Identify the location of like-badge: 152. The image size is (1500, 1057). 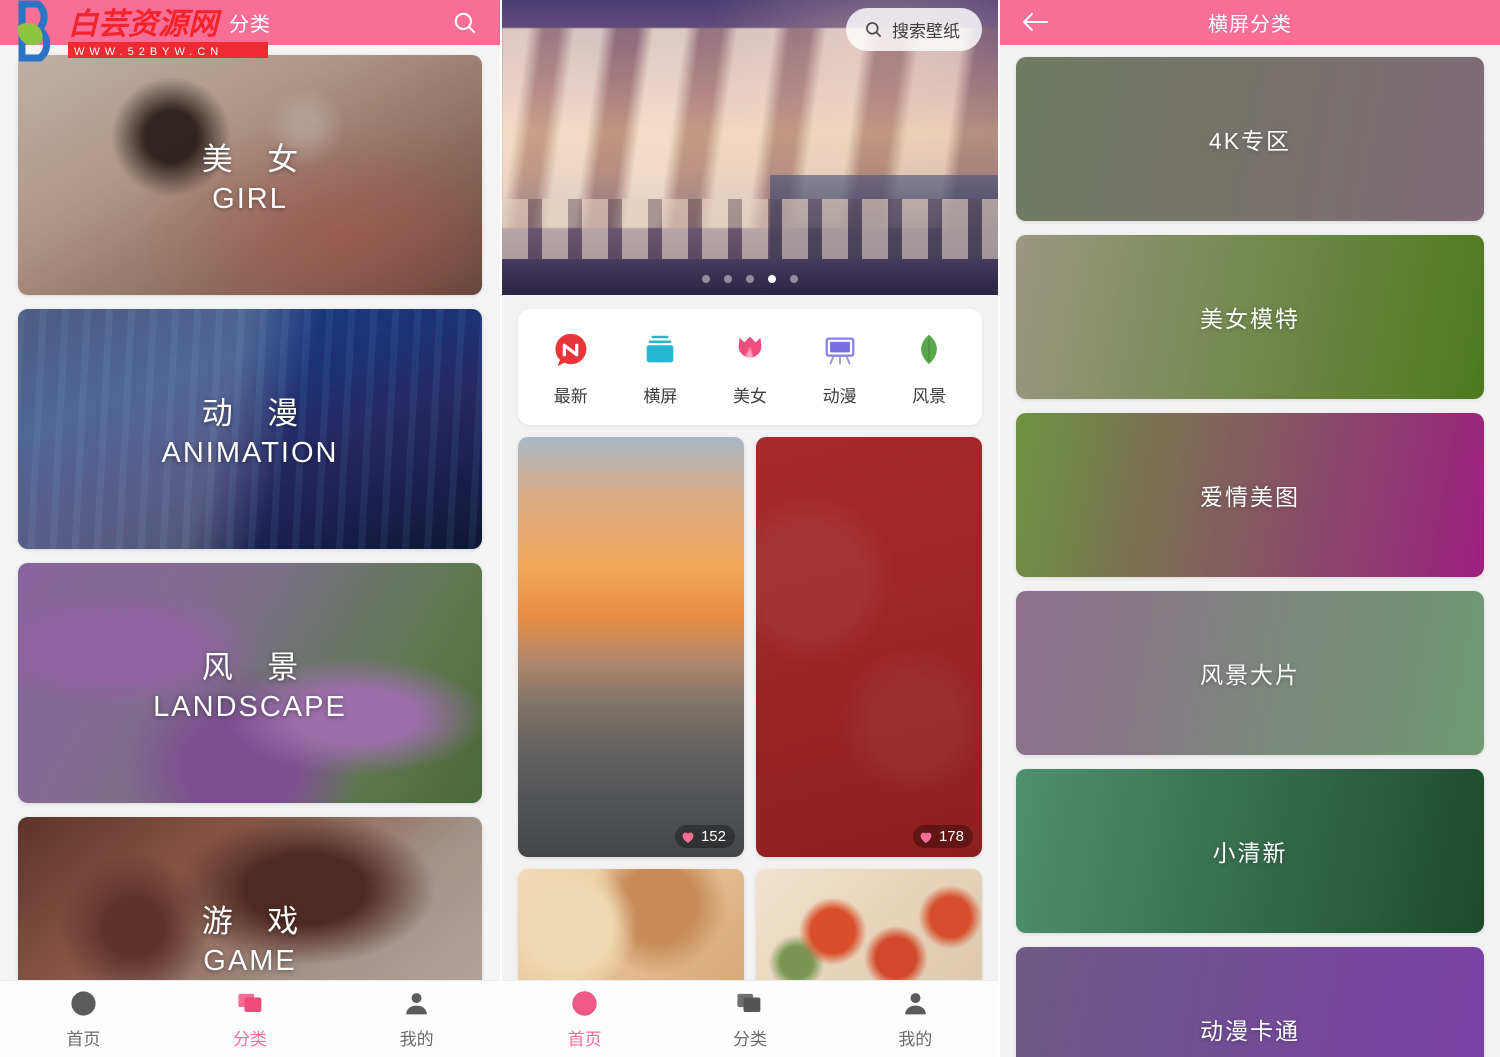
(704, 836).